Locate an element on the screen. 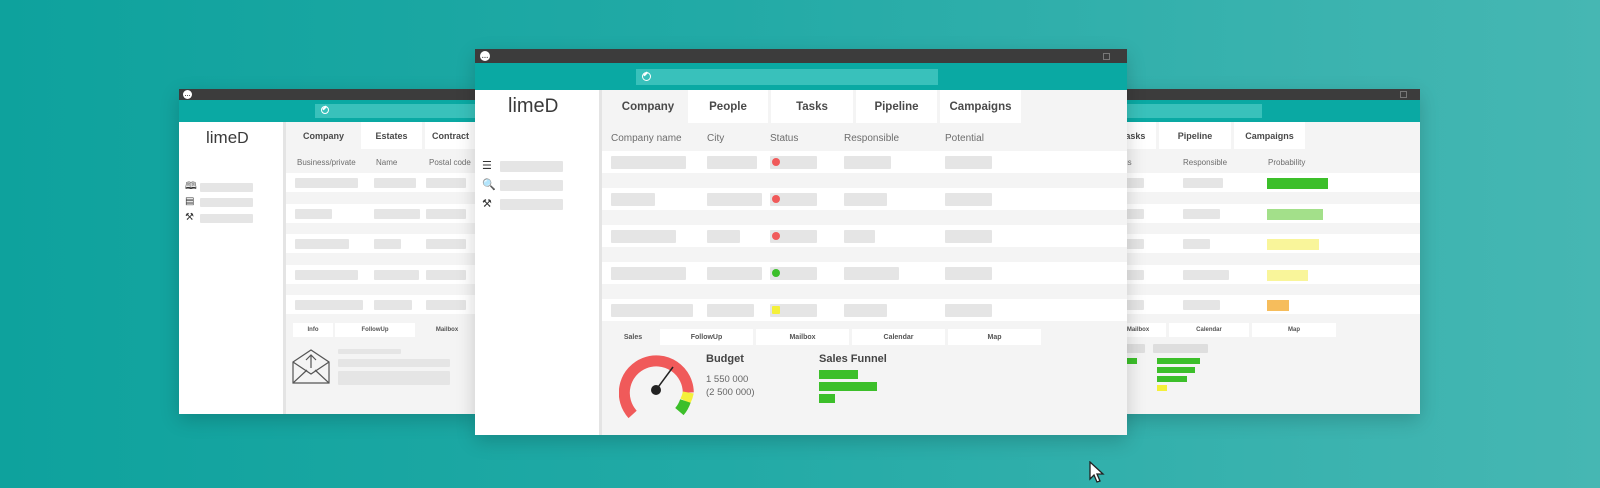  right-search-input is located at coordinates (1186, 111).